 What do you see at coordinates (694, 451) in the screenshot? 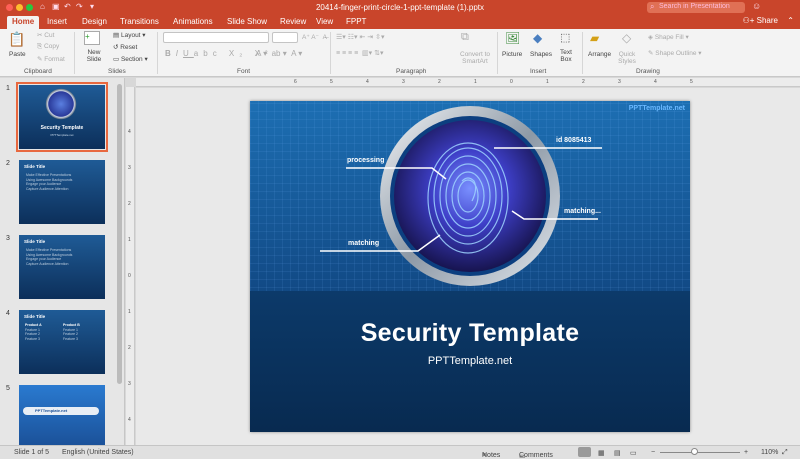
I see `zoom-slider-thumb` at bounding box center [694, 451].